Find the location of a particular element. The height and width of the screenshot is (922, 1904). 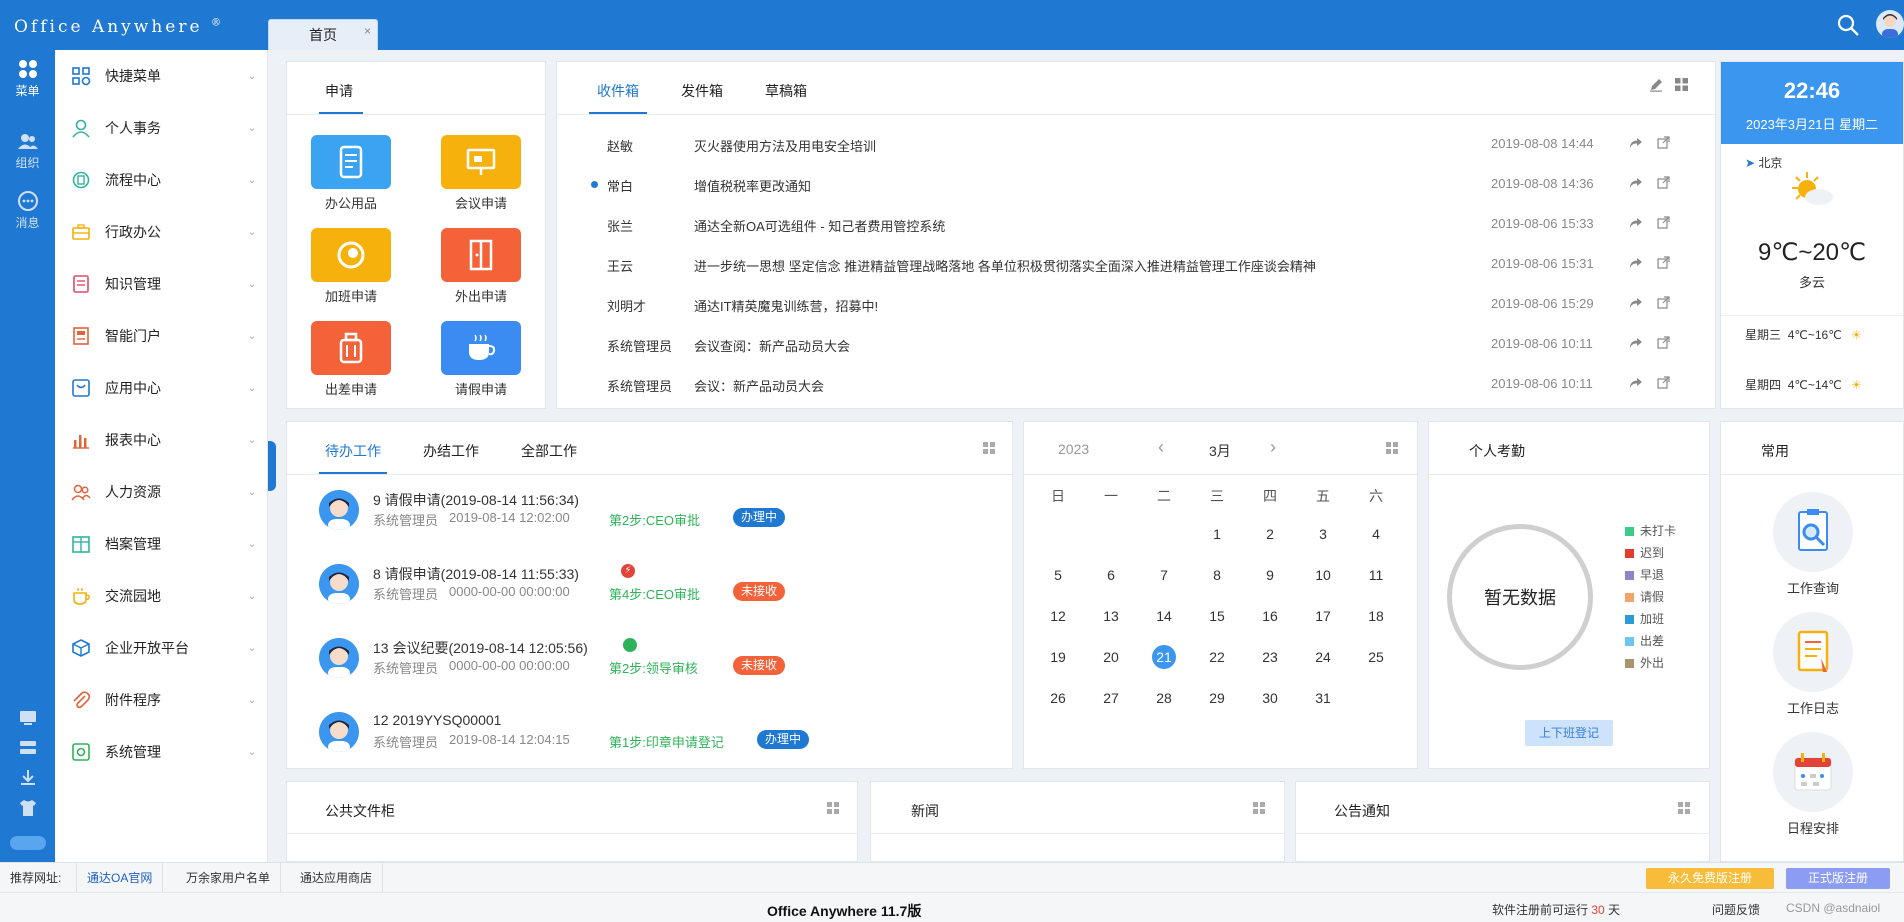

calendar-day: 2 is located at coordinates (1270, 534).